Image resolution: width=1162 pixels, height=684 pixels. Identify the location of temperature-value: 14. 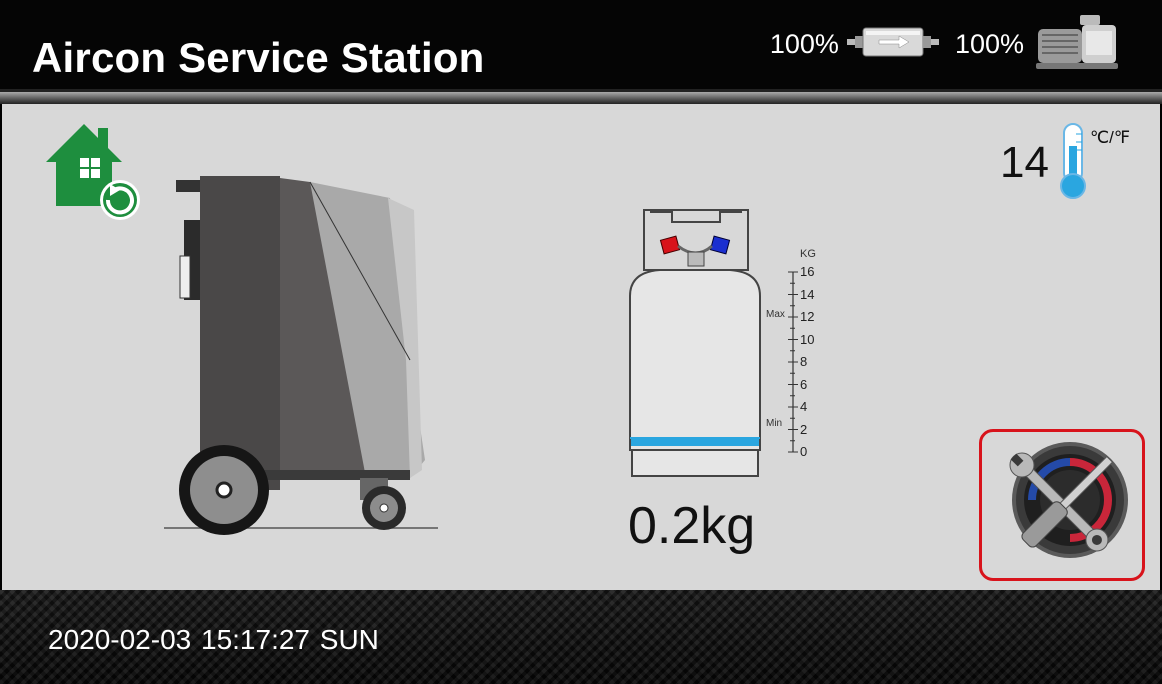
(1024, 162).